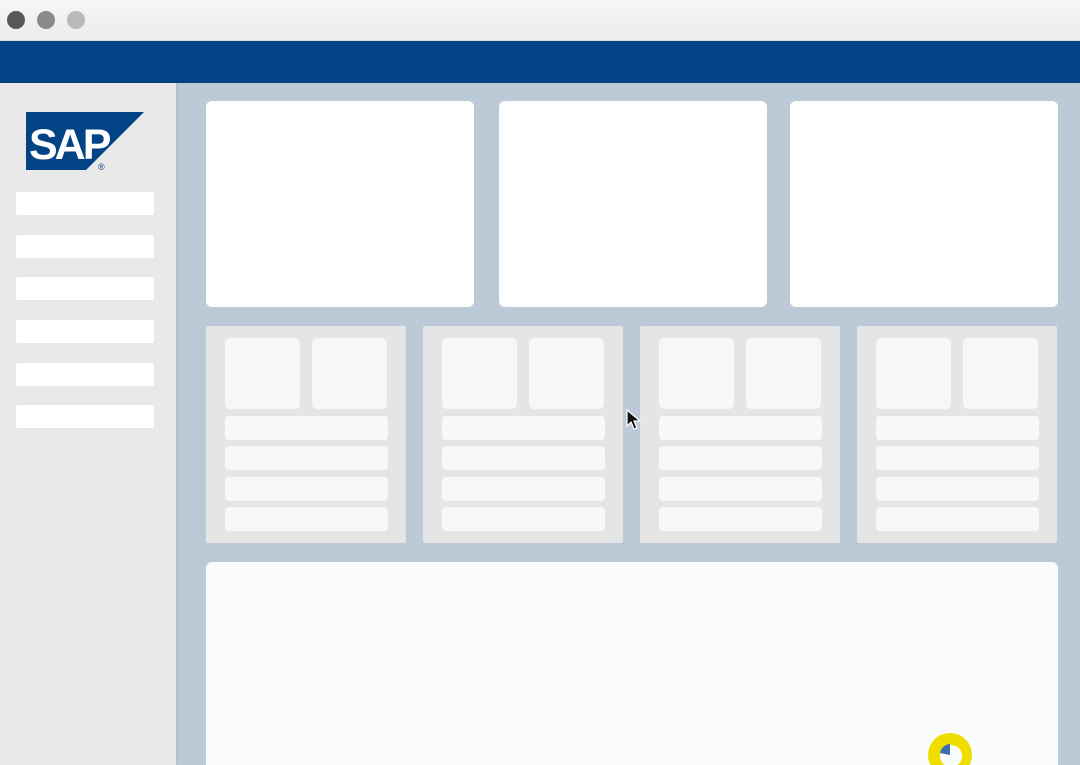 The image size is (1080, 765). What do you see at coordinates (950, 746) in the screenshot?
I see `loading-indicator-icon` at bounding box center [950, 746].